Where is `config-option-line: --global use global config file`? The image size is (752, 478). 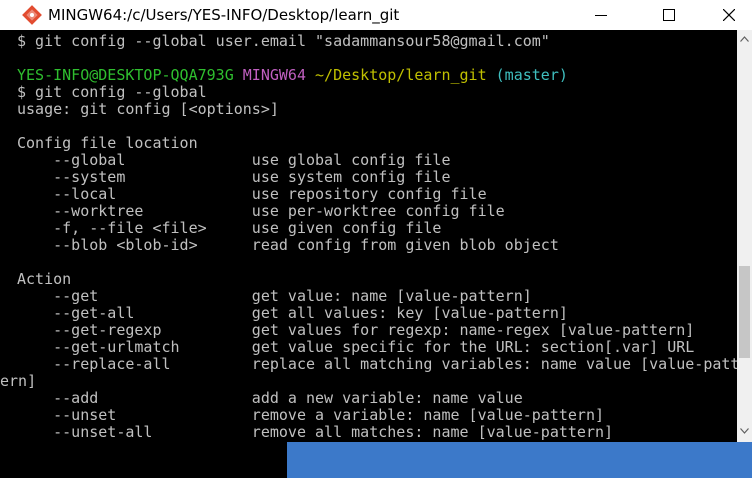
config-option-line: --global use global config file is located at coordinates (234, 160).